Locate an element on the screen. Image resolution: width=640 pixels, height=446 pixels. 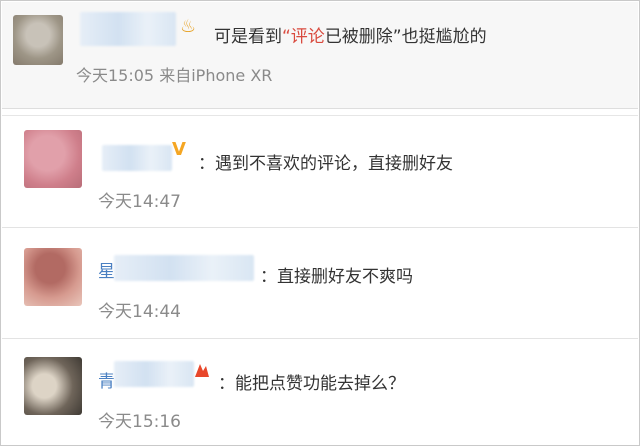
red-crown-icon is located at coordinates (202, 372).